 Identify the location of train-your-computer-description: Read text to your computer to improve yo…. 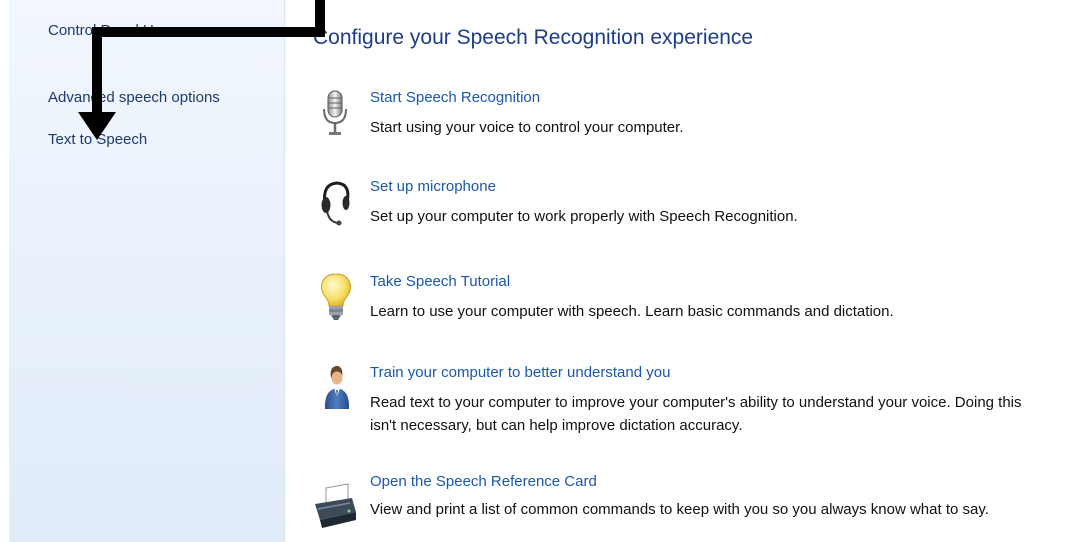
(696, 414).